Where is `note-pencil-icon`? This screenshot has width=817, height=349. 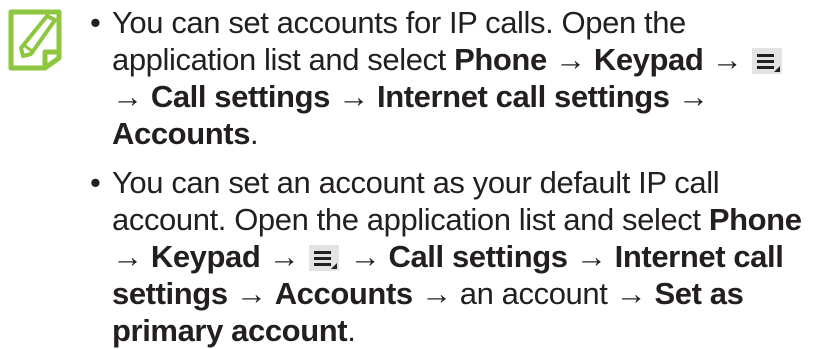
note-pencil-icon is located at coordinates (35, 40).